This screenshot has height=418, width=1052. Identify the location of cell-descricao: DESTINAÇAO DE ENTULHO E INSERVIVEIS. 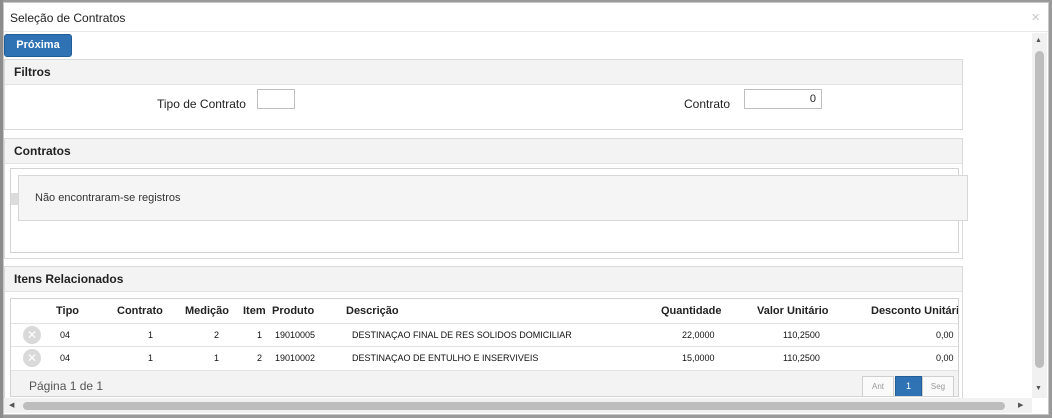
(445, 358).